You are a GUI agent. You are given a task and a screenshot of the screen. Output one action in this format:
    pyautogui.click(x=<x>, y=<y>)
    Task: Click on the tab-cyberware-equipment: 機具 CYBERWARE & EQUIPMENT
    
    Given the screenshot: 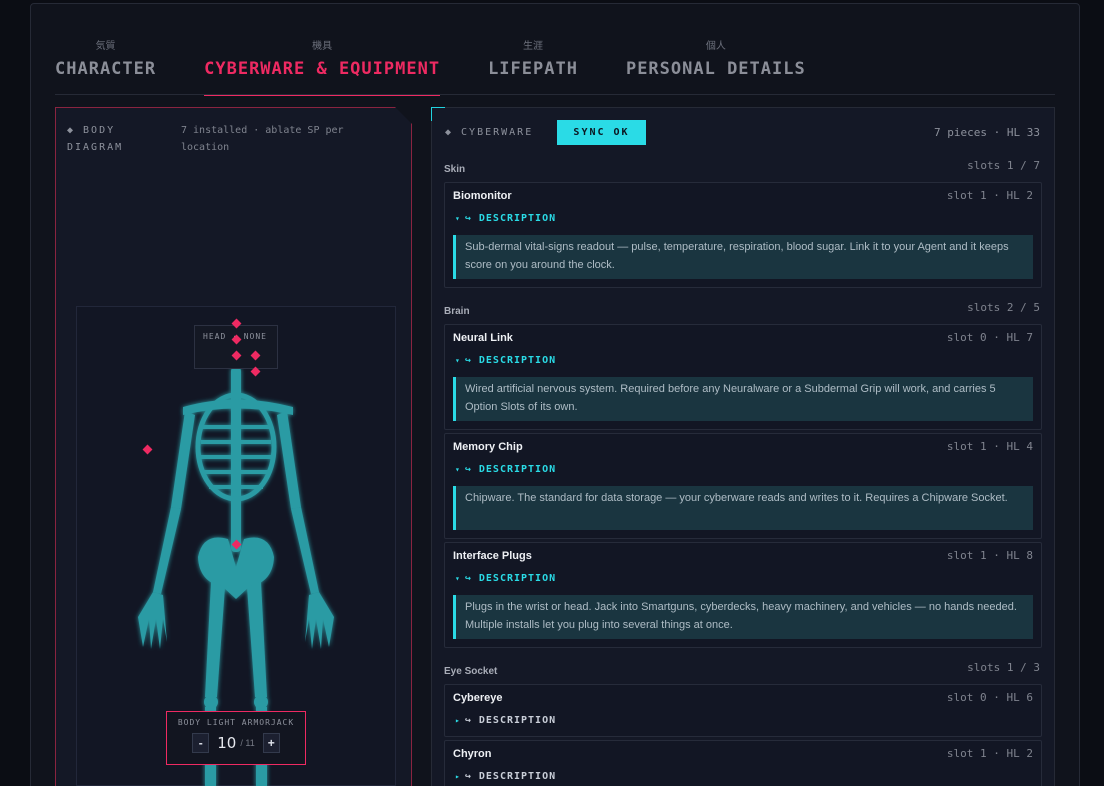 What is the action you would take?
    pyautogui.click(x=322, y=68)
    